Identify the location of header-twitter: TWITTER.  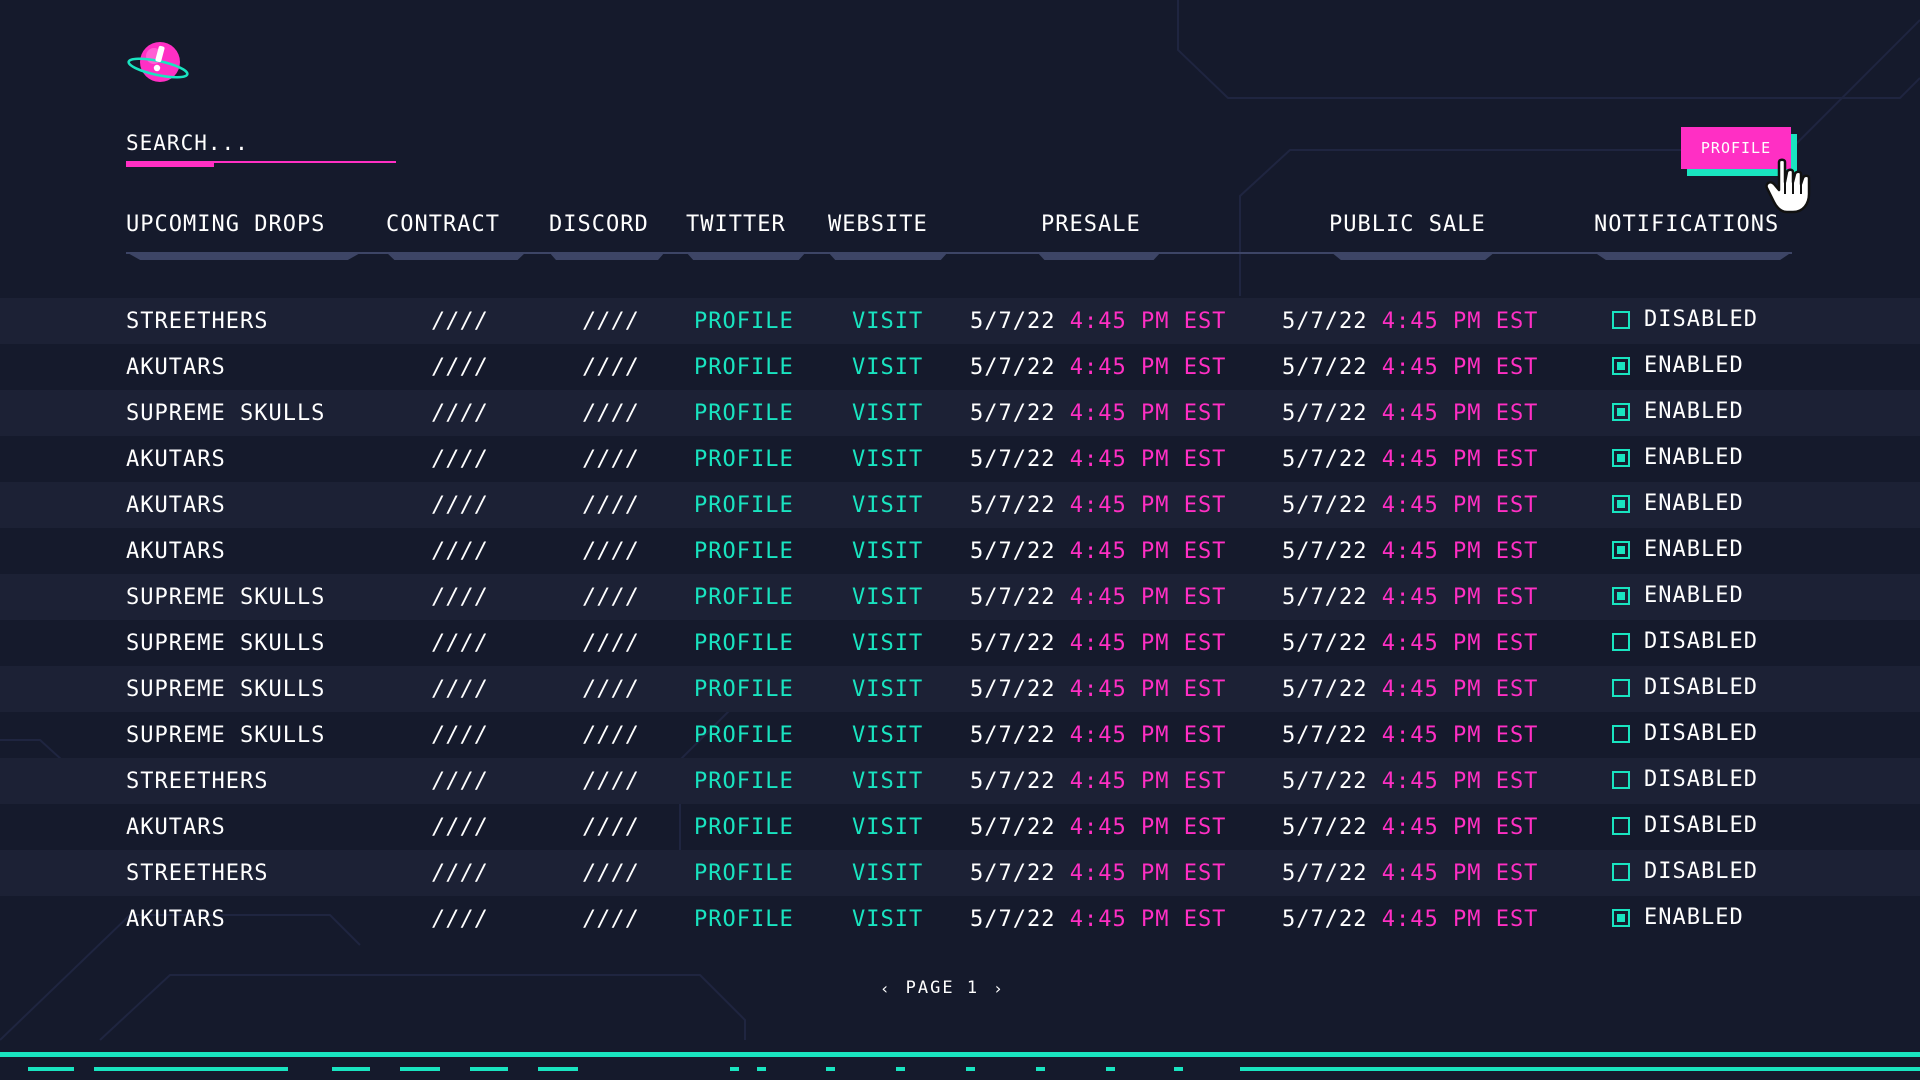
(736, 224).